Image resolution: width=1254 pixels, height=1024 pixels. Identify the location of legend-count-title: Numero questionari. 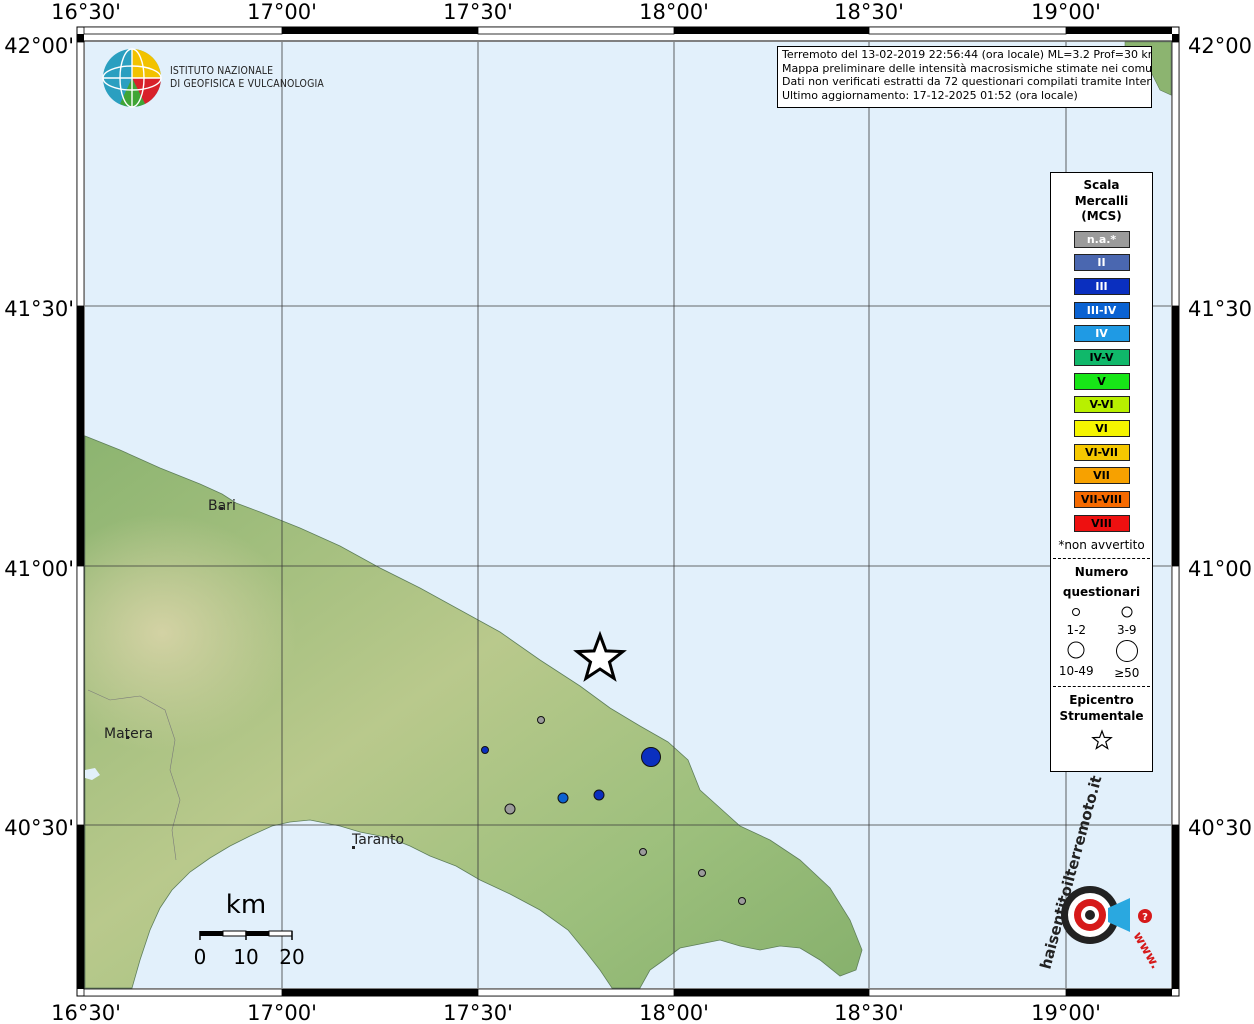
(1101, 582).